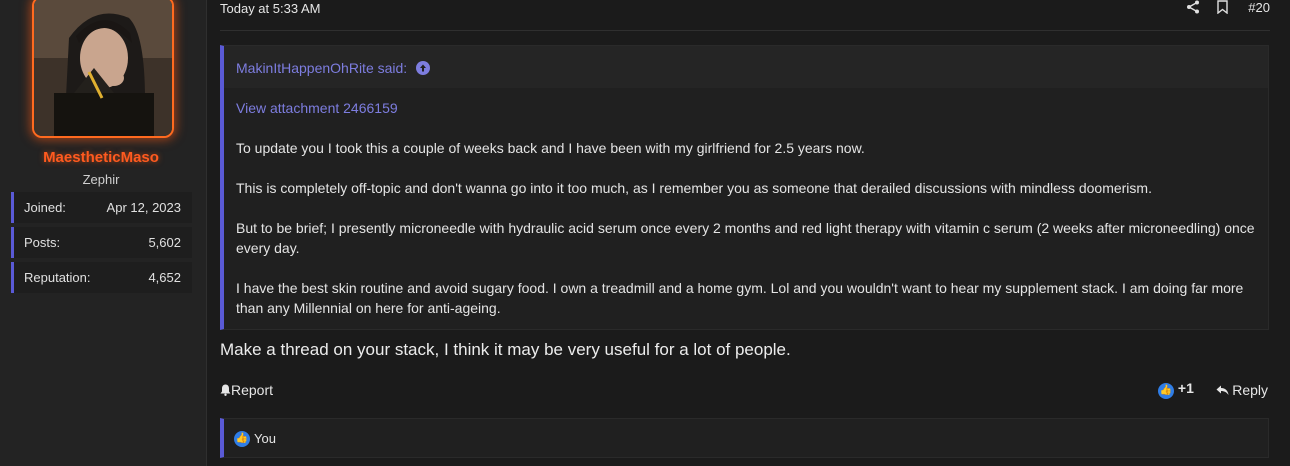  What do you see at coordinates (57, 277) in the screenshot?
I see `stat-label: Reputation:` at bounding box center [57, 277].